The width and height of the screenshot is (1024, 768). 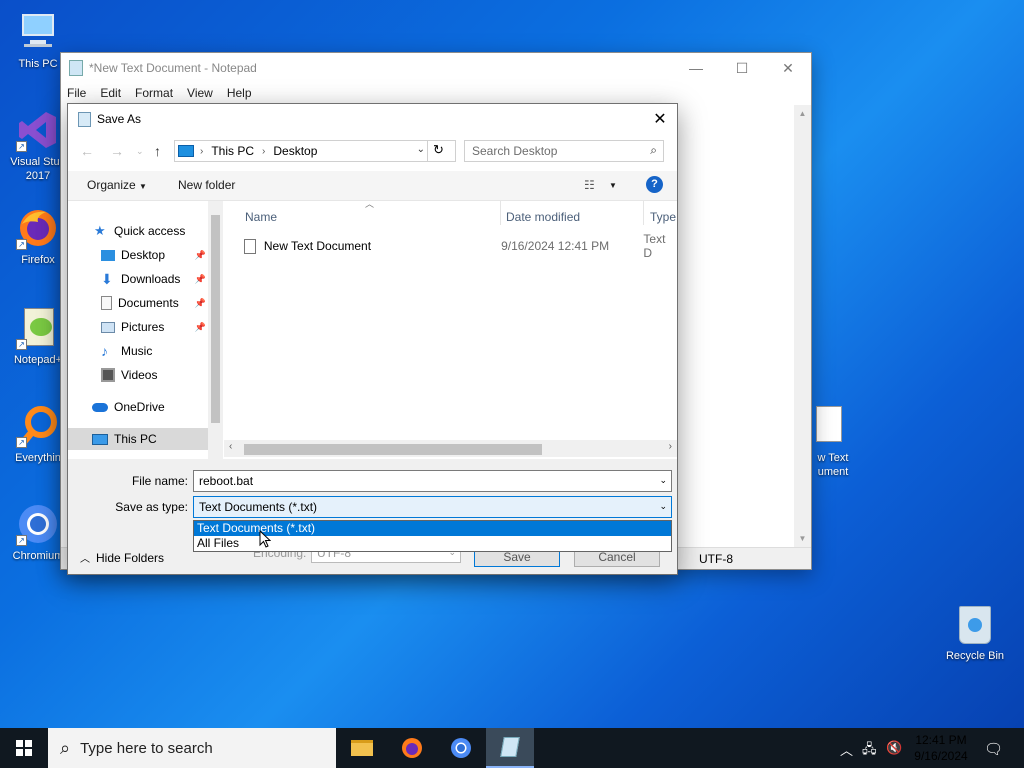 What do you see at coordinates (206, 185) in the screenshot?
I see `new-folder-button: New folder` at bounding box center [206, 185].